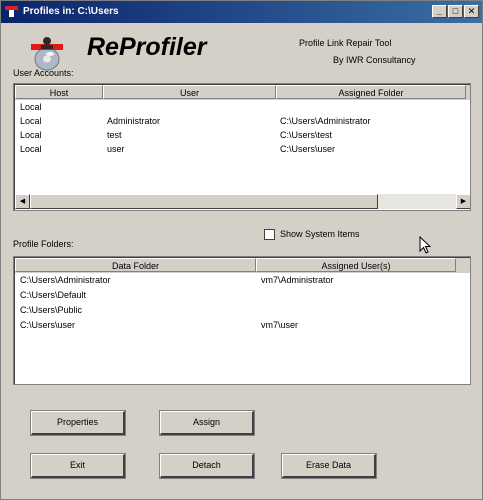  What do you see at coordinates (11, 11) in the screenshot?
I see `app-icon` at bounding box center [11, 11].